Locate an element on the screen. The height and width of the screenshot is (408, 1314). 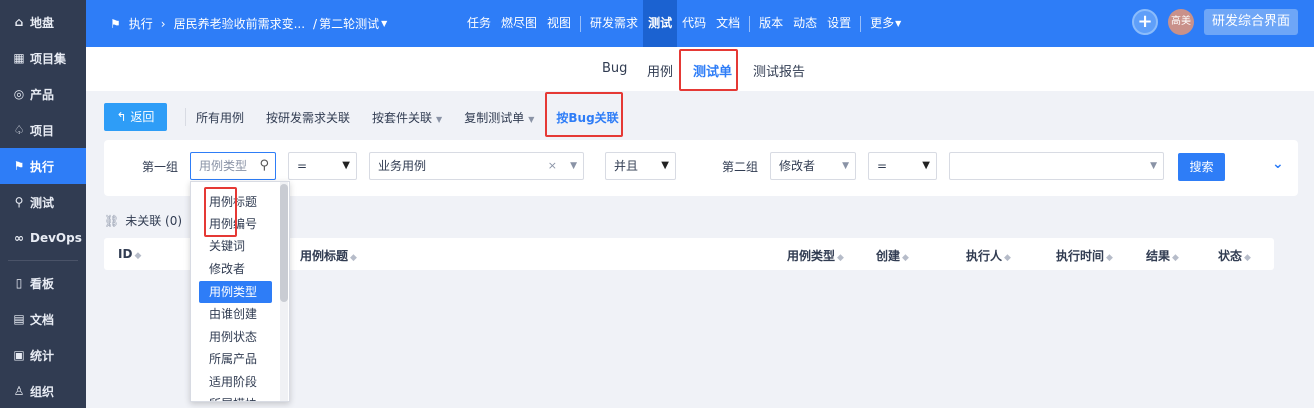
filter-copy-testtask-label: 复制测试单 is located at coordinates (494, 117).